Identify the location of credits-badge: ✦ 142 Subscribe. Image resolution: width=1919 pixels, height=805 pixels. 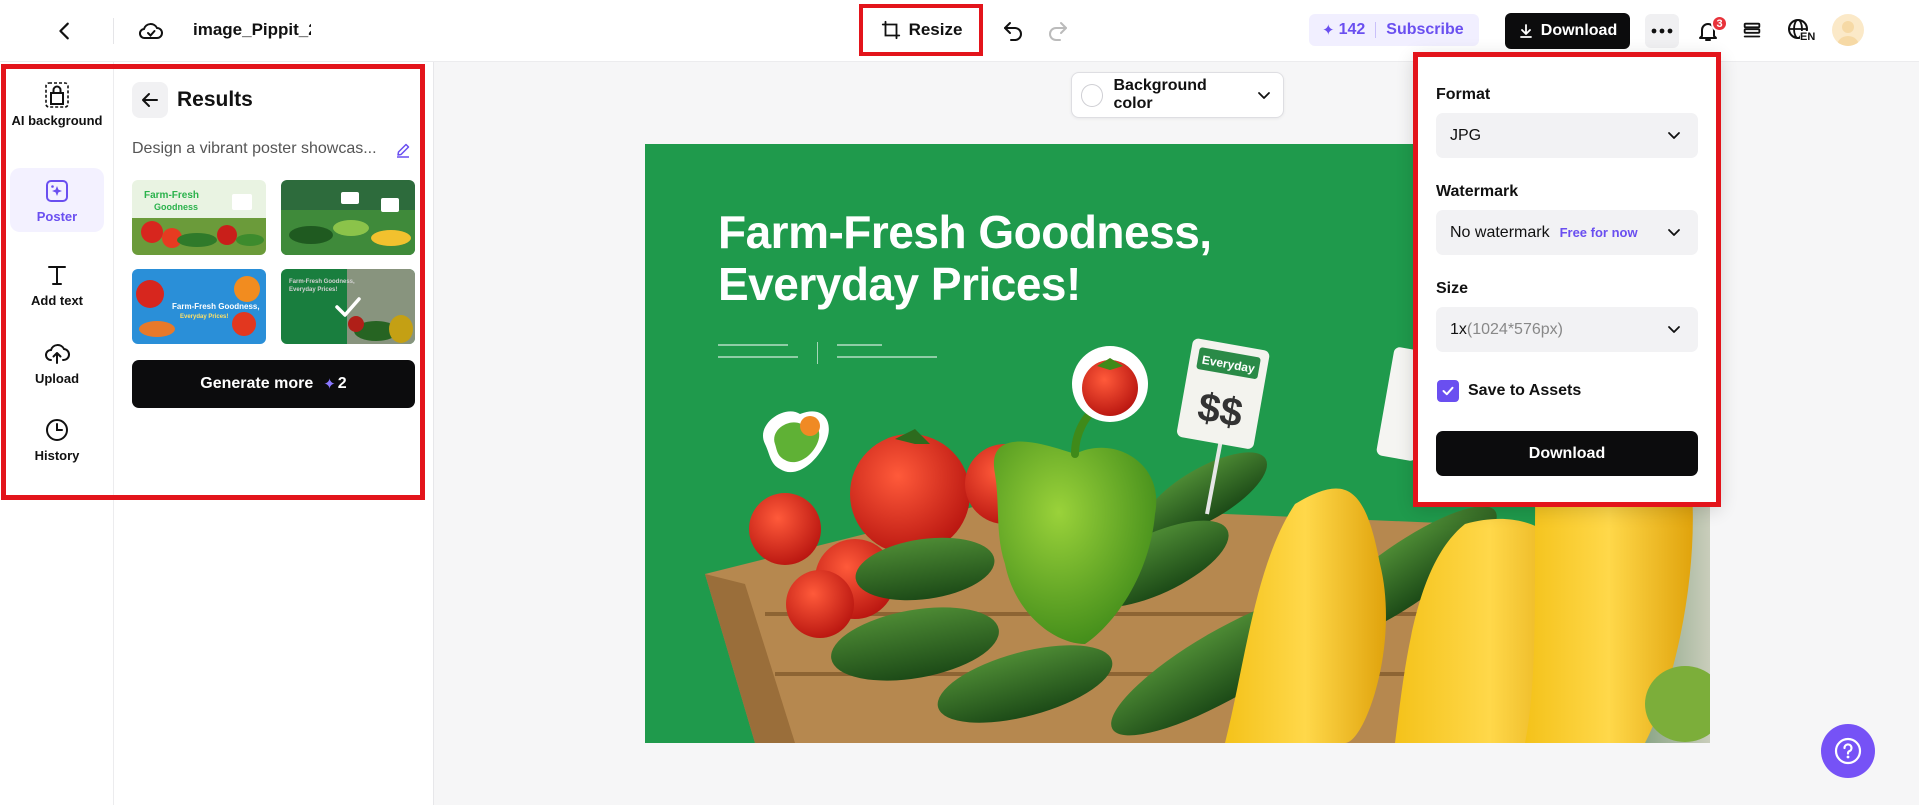
(1394, 30).